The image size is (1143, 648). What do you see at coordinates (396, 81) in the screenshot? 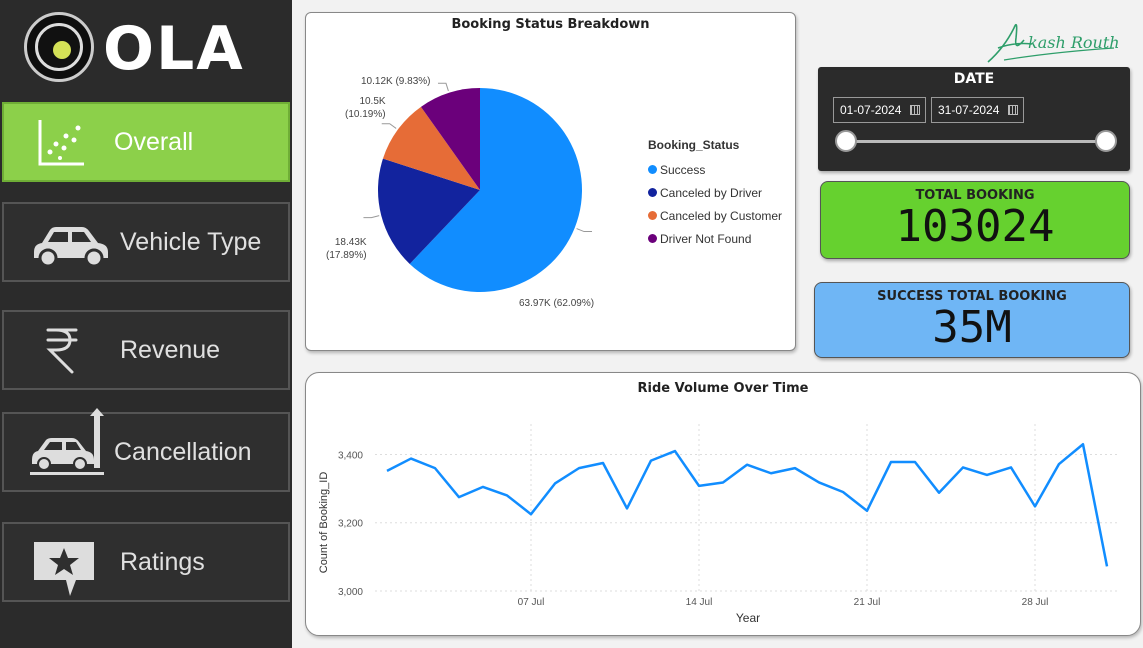
I see `pie-label-notfound: 10.12K (9.83%)` at bounding box center [396, 81].